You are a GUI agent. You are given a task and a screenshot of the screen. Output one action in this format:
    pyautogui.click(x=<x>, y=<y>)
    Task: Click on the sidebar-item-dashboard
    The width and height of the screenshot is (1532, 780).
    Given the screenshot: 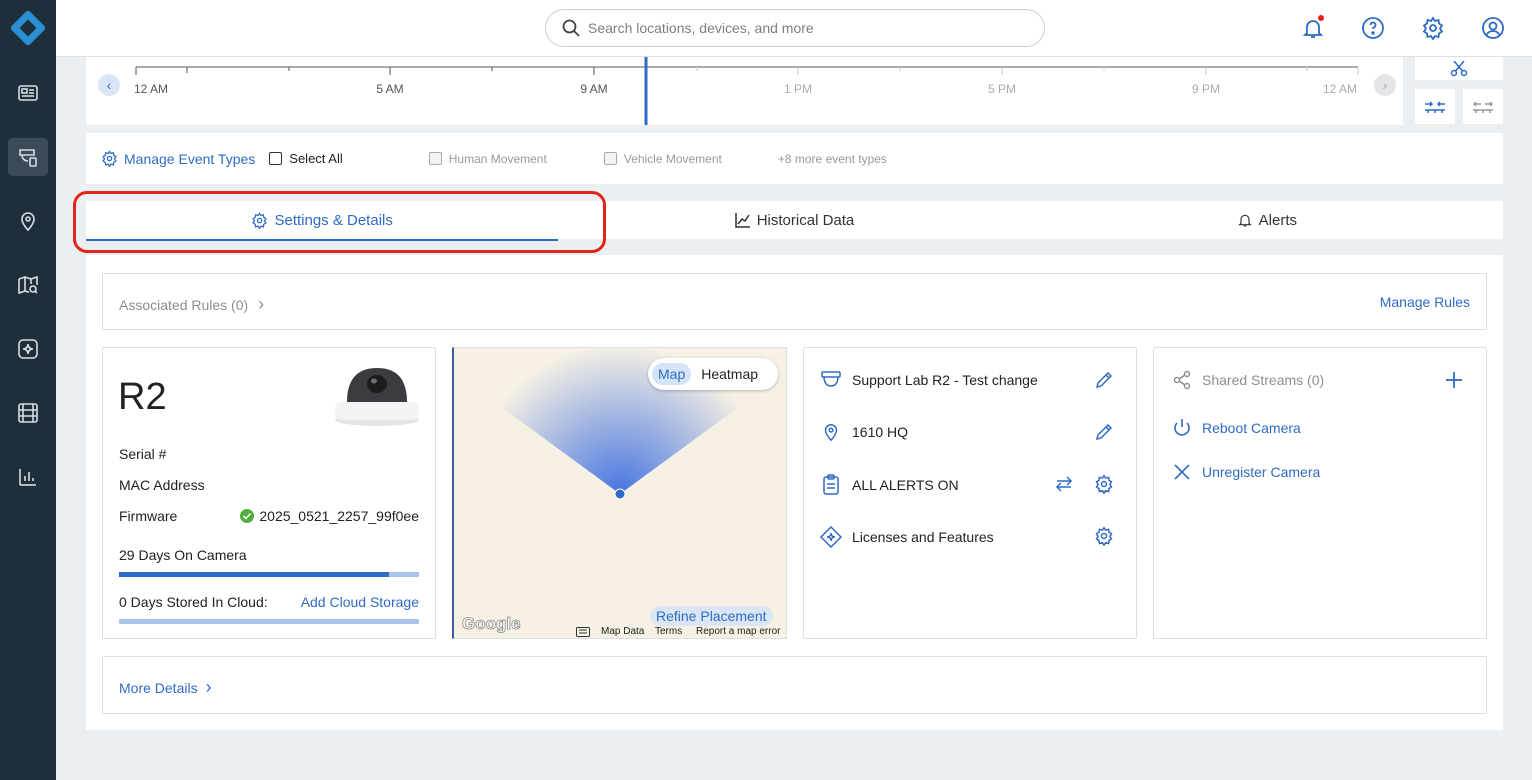 What is the action you would take?
    pyautogui.click(x=28, y=93)
    